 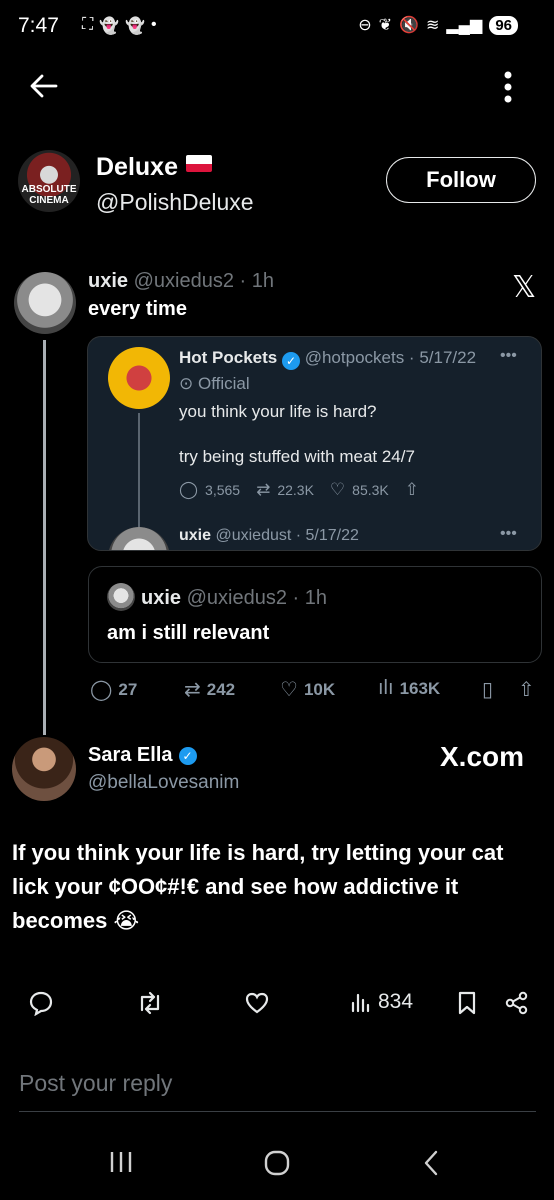 What do you see at coordinates (432, 25) in the screenshot?
I see `wifi-icon: ≋` at bounding box center [432, 25].